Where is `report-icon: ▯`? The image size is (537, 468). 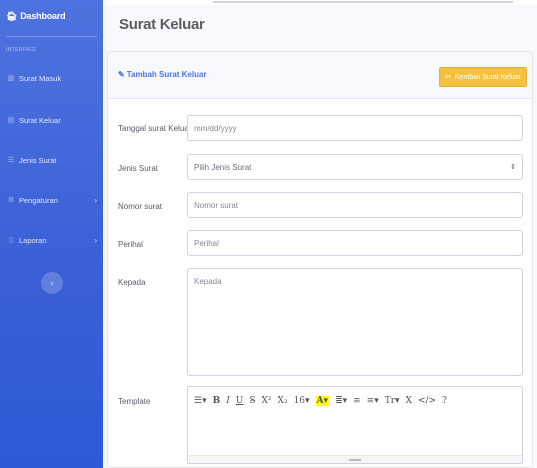 report-icon: ▯ is located at coordinates (11, 240).